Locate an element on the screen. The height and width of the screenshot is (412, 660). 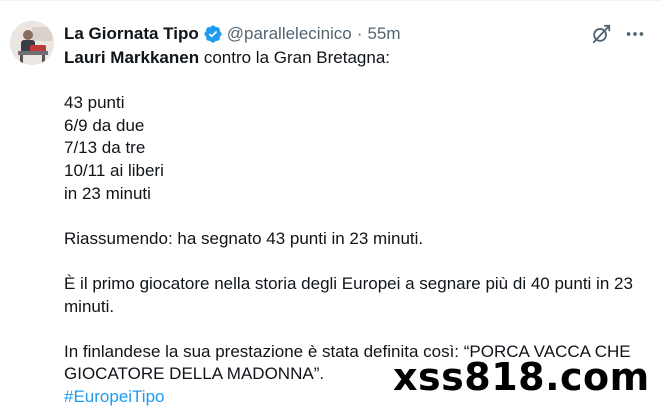
stat-line: 7/13 da tre is located at coordinates (105, 148).